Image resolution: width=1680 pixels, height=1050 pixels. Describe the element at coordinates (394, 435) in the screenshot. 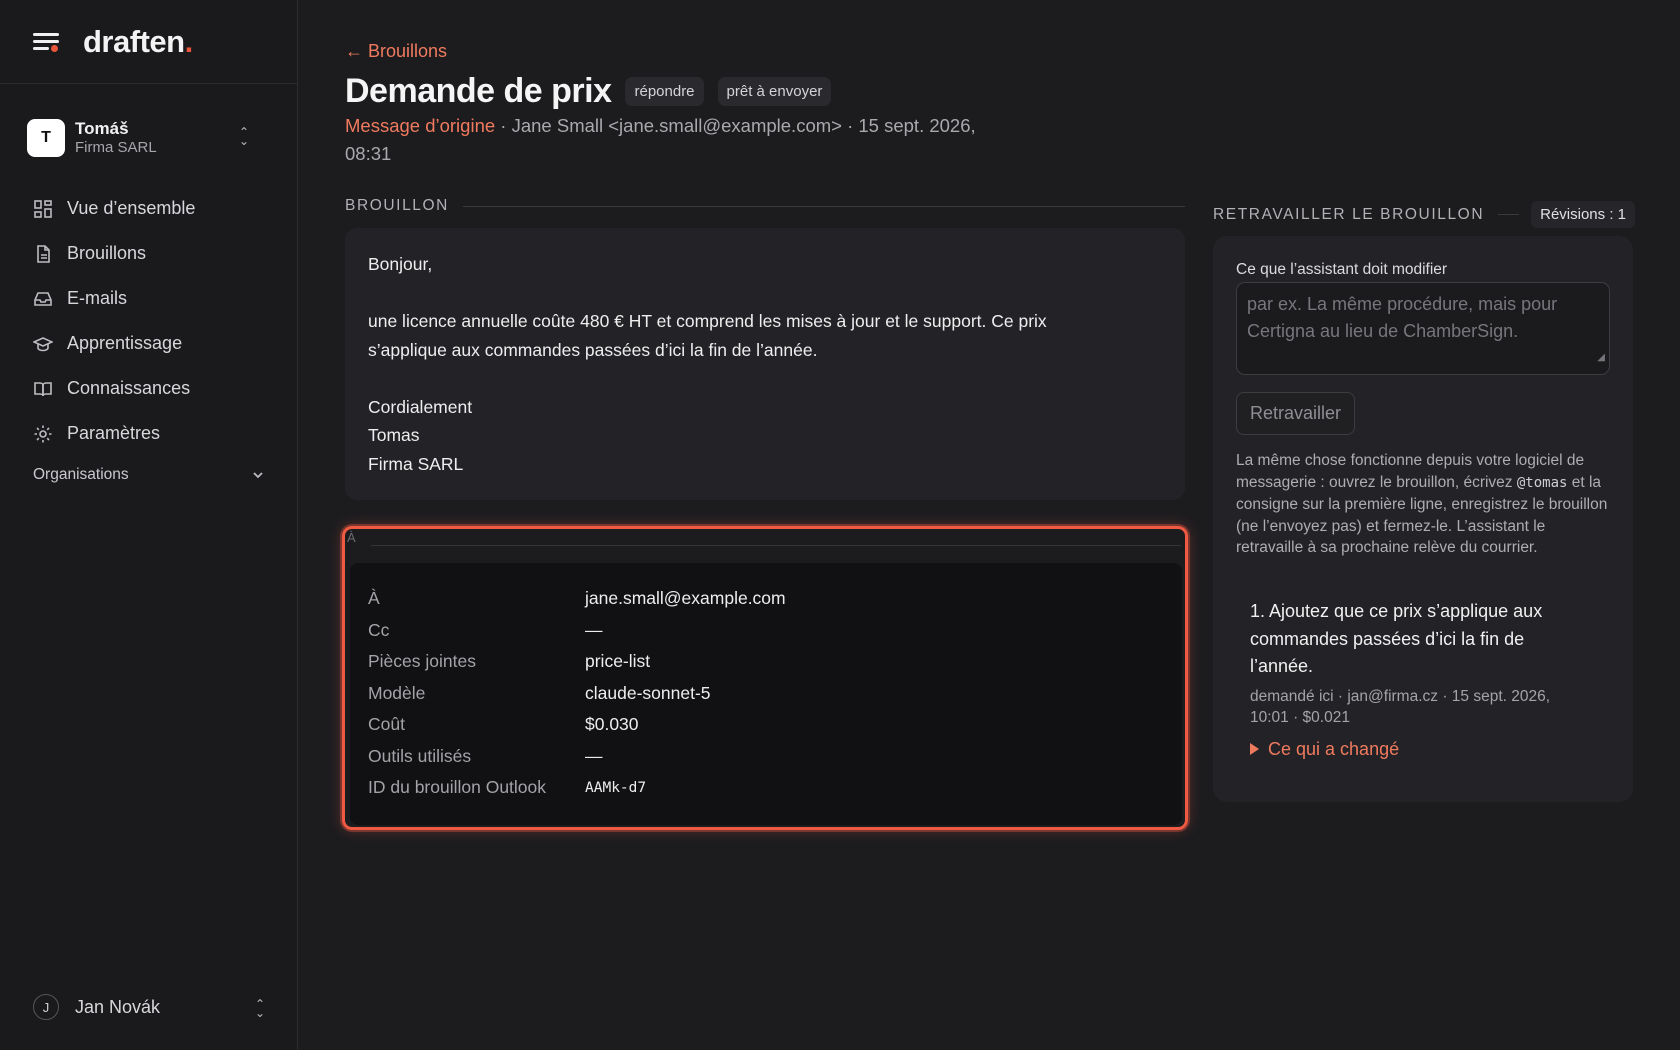

I see `draft-signature-name: Tomas` at that location.